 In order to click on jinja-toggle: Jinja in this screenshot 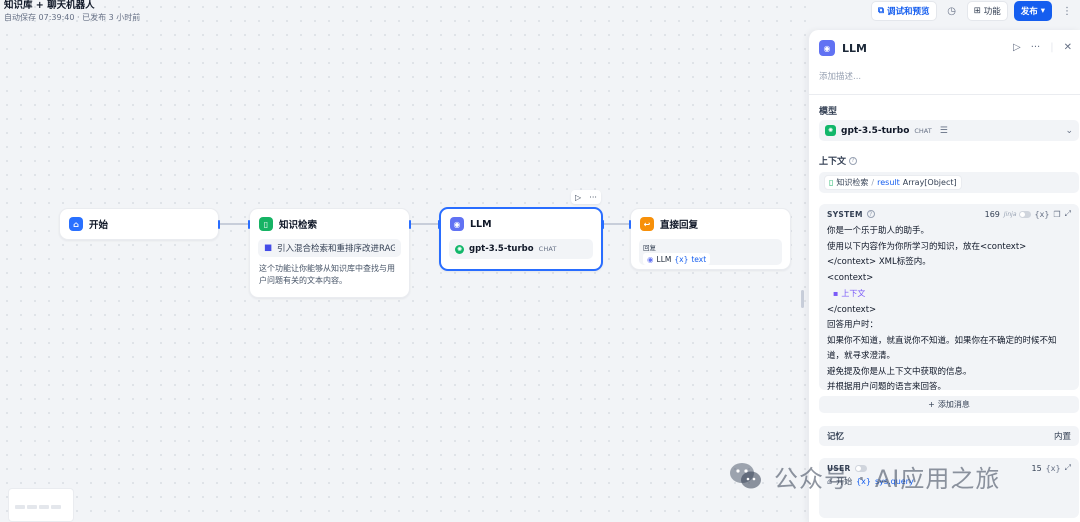, I will do `click(1017, 214)`.